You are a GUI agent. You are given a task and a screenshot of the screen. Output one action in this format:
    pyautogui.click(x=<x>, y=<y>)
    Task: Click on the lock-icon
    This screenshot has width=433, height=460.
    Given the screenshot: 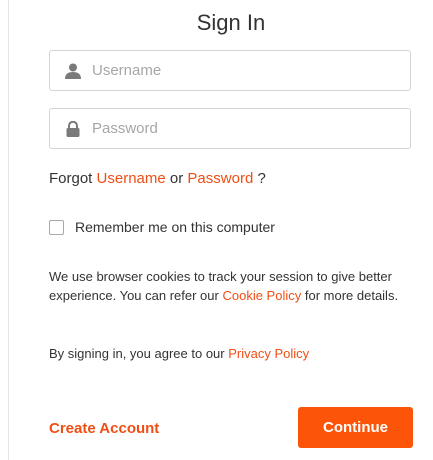 What is the action you would take?
    pyautogui.click(x=73, y=128)
    